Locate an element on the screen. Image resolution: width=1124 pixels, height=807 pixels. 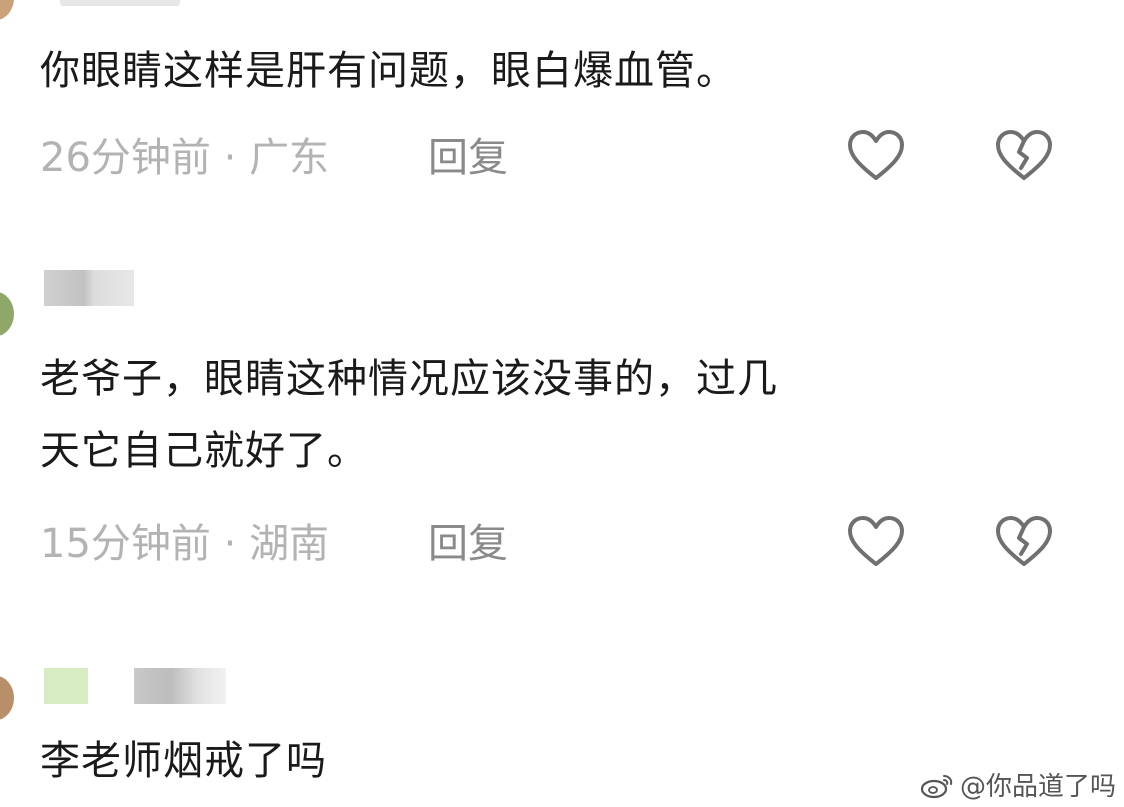
weibo-logo-icon is located at coordinates (936, 786).